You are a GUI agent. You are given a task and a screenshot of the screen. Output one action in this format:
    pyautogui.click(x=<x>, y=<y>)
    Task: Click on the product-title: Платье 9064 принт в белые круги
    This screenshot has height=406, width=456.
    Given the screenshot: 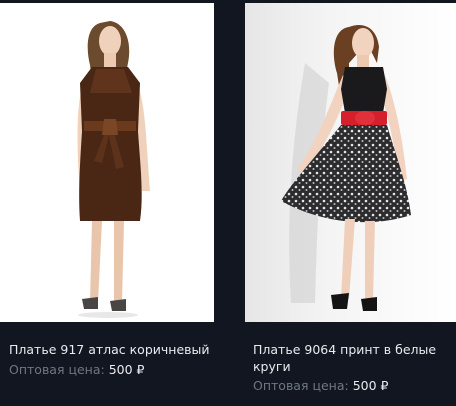 What is the action you would take?
    pyautogui.click(x=352, y=358)
    